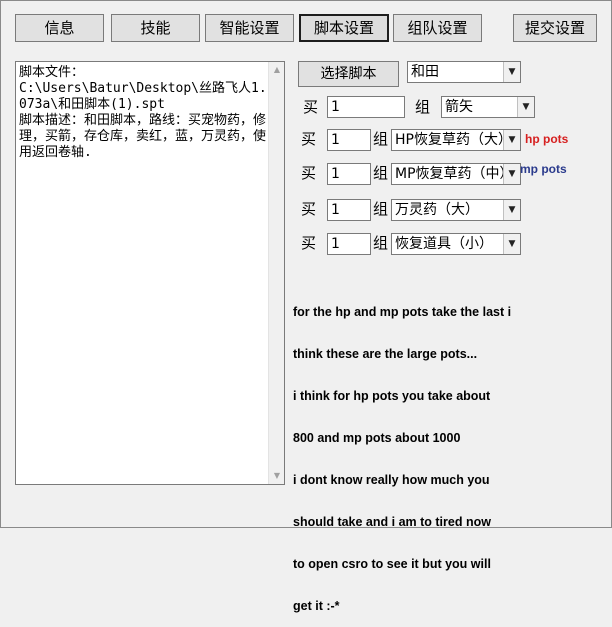  What do you see at coordinates (444, 244) in the screenshot?
I see `item-select-value: 恢复道具（小）` at bounding box center [444, 244].